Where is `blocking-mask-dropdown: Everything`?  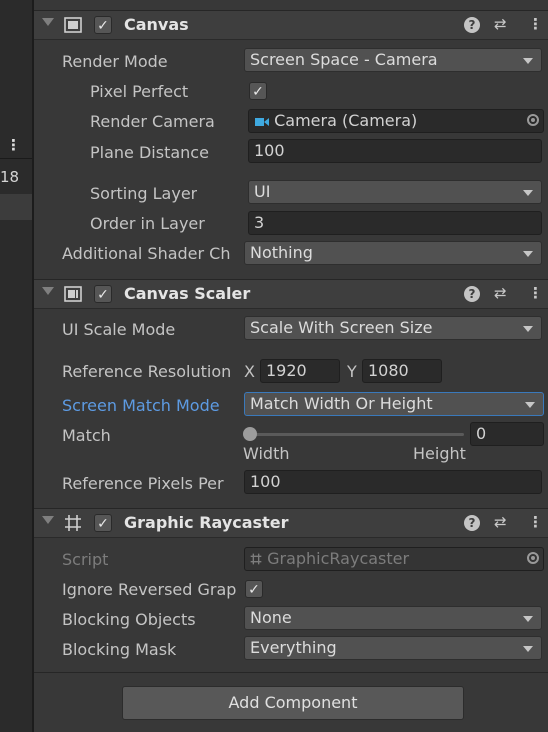
blocking-mask-dropdown: Everything is located at coordinates (393, 648).